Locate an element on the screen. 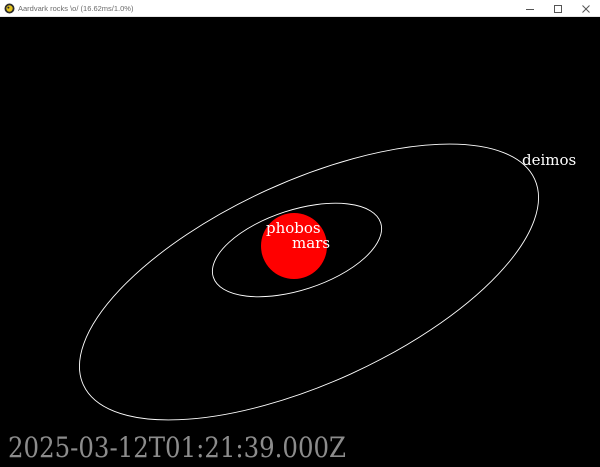 Image resolution: width=600 pixels, height=467 pixels. minimize-icon is located at coordinates (530, 8).